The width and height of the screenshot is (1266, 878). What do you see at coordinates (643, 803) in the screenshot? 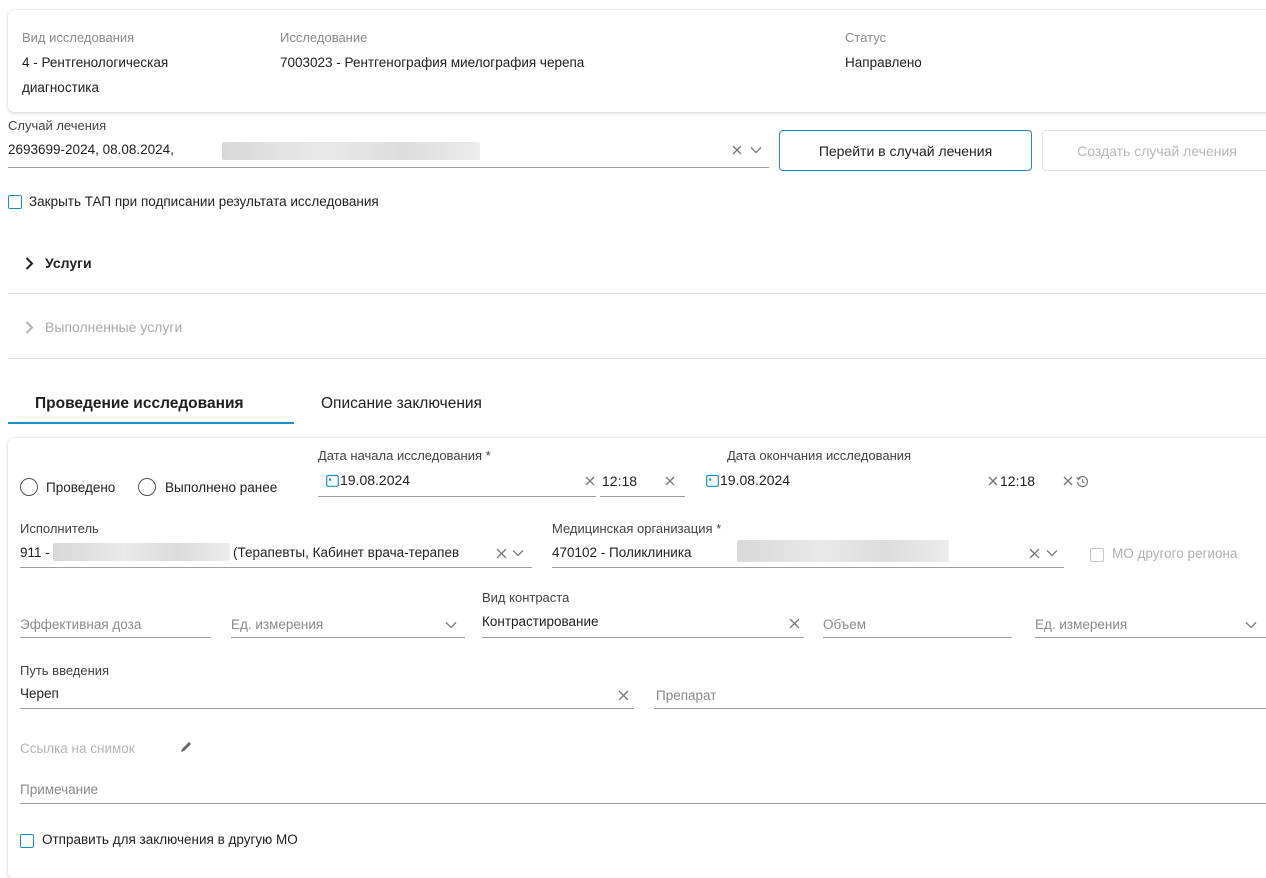
I see `note-underline` at bounding box center [643, 803].